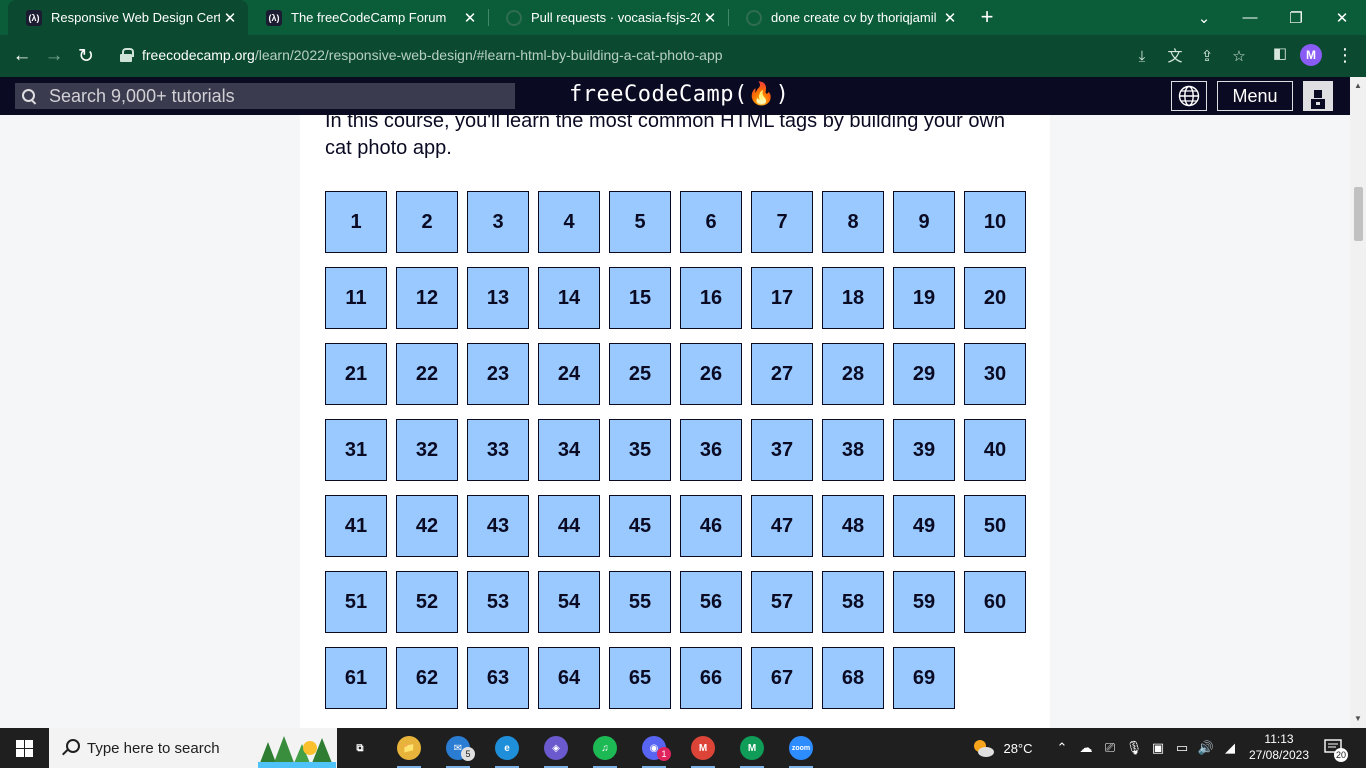 The width and height of the screenshot is (1366, 768). What do you see at coordinates (1018, 748) in the screenshot?
I see `weather-temperature: 28°C` at bounding box center [1018, 748].